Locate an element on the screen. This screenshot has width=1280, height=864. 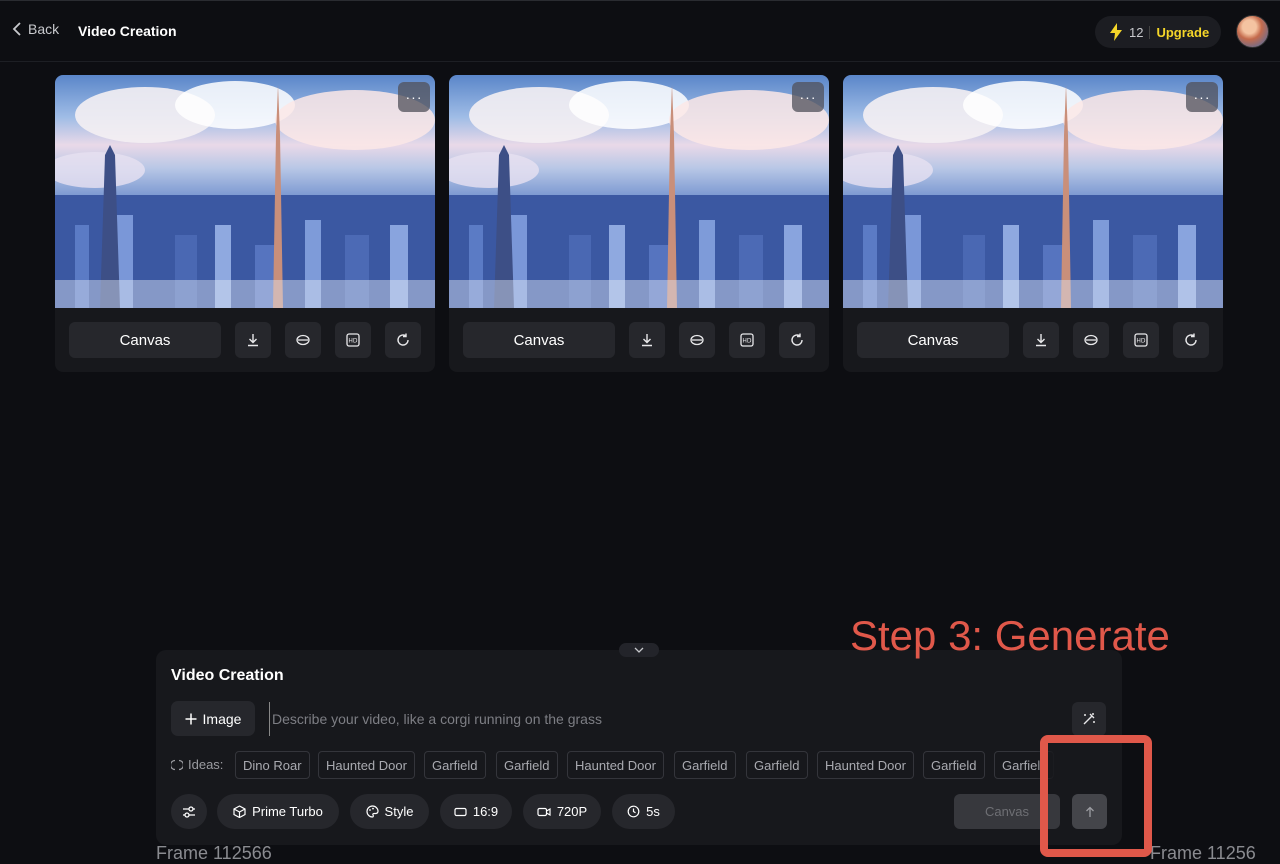
credits-upgrade-pill: 12 Upgrade is located at coordinates (1158, 32).